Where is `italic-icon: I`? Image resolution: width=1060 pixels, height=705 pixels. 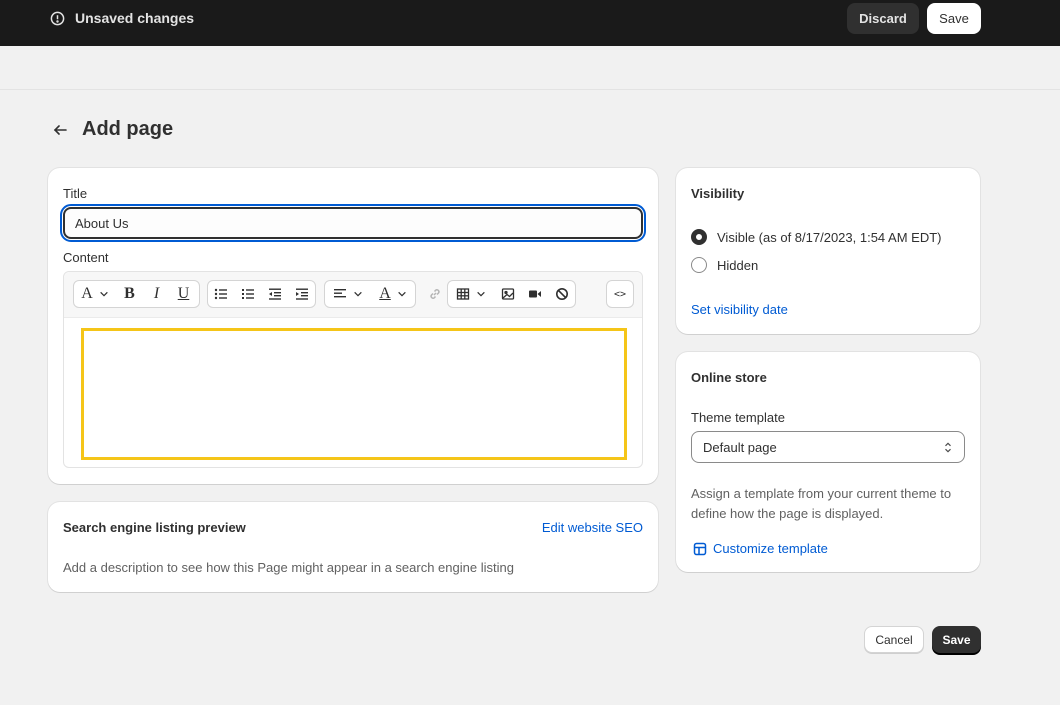
italic-icon: I is located at coordinates (156, 293).